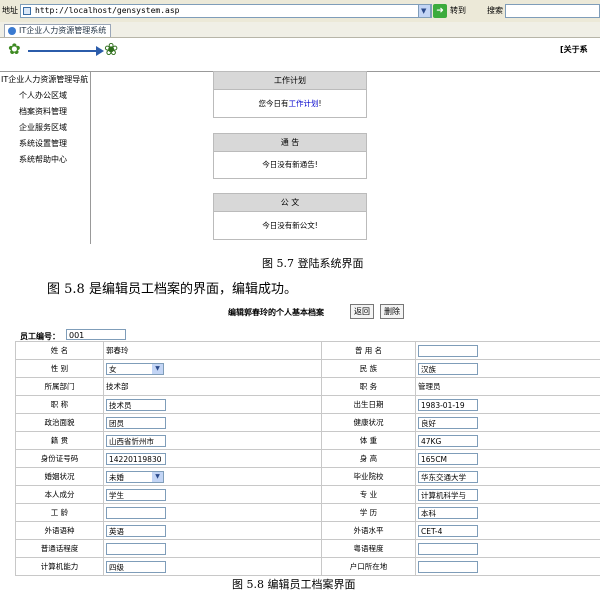 Image resolution: width=600 pixels, height=601 pixels. Describe the element at coordinates (368, 530) in the screenshot. I see `field-label: 外语水平` at that location.